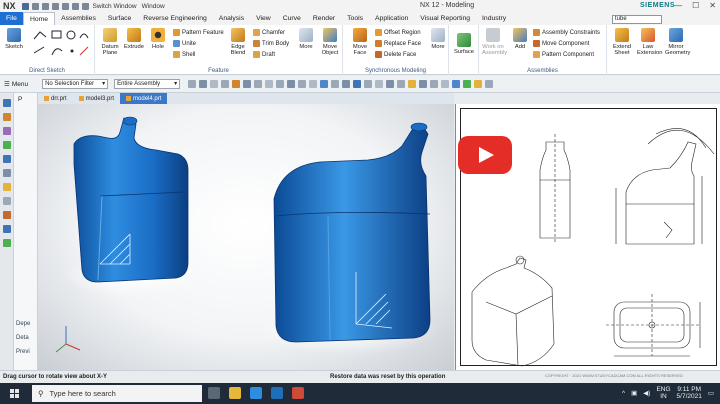 The width and height of the screenshot is (720, 404). I want to click on trim-body-button: Trim Body, so click(271, 43).